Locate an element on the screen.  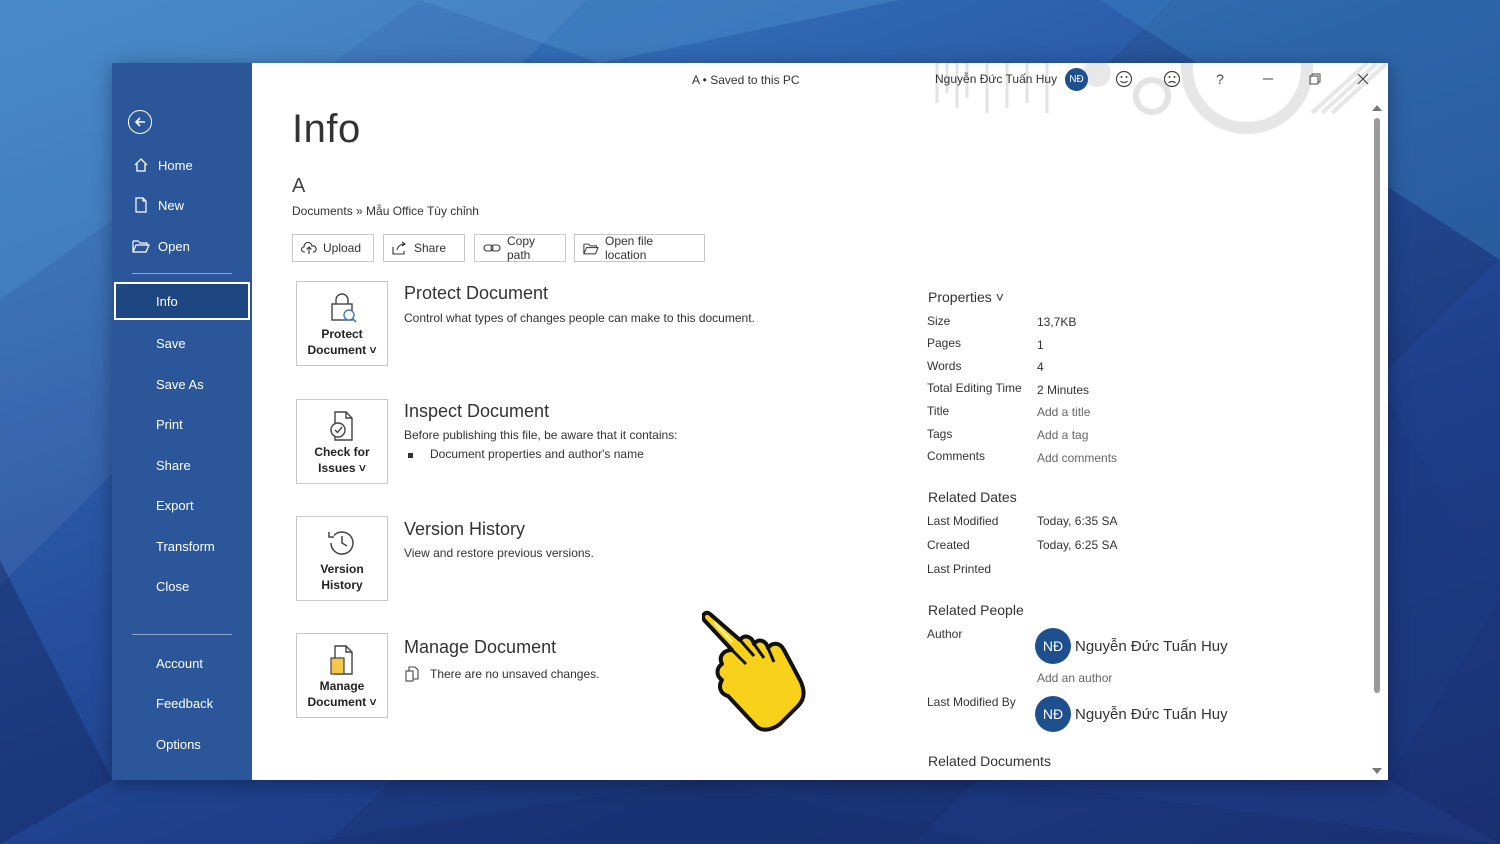
minimize-icon is located at coordinates (1268, 79).